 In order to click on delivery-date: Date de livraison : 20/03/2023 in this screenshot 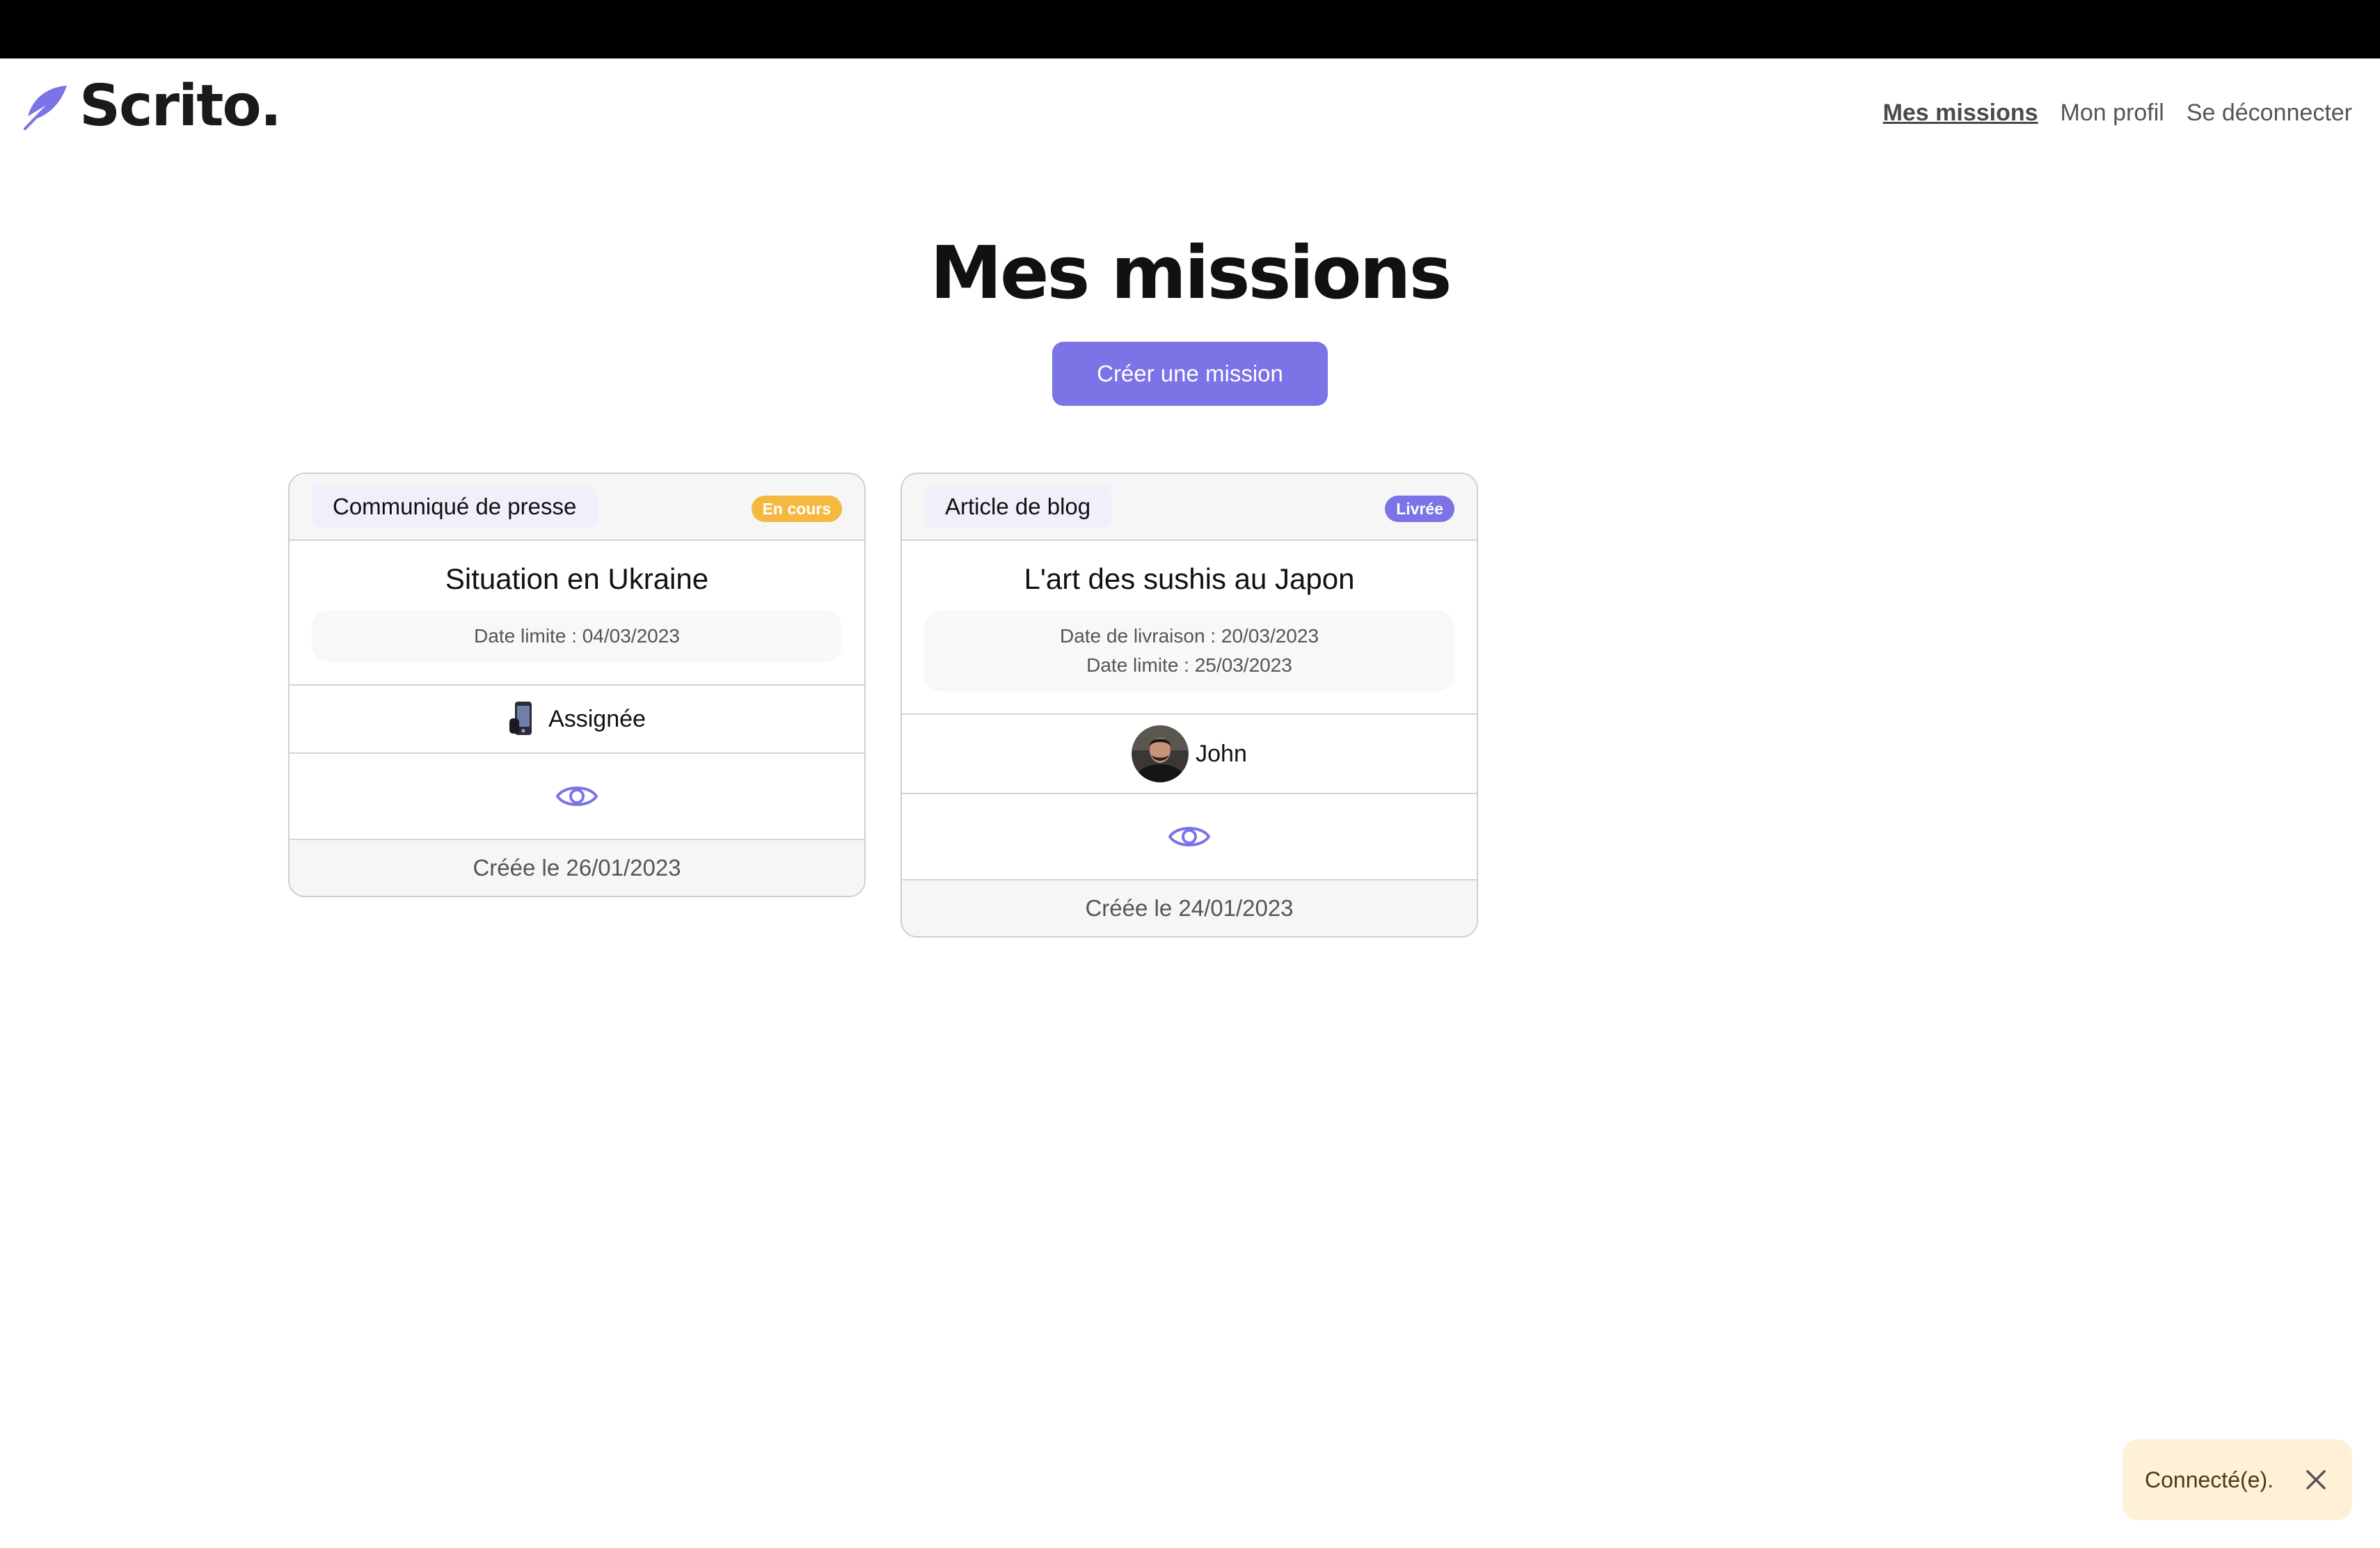, I will do `click(1189, 636)`.